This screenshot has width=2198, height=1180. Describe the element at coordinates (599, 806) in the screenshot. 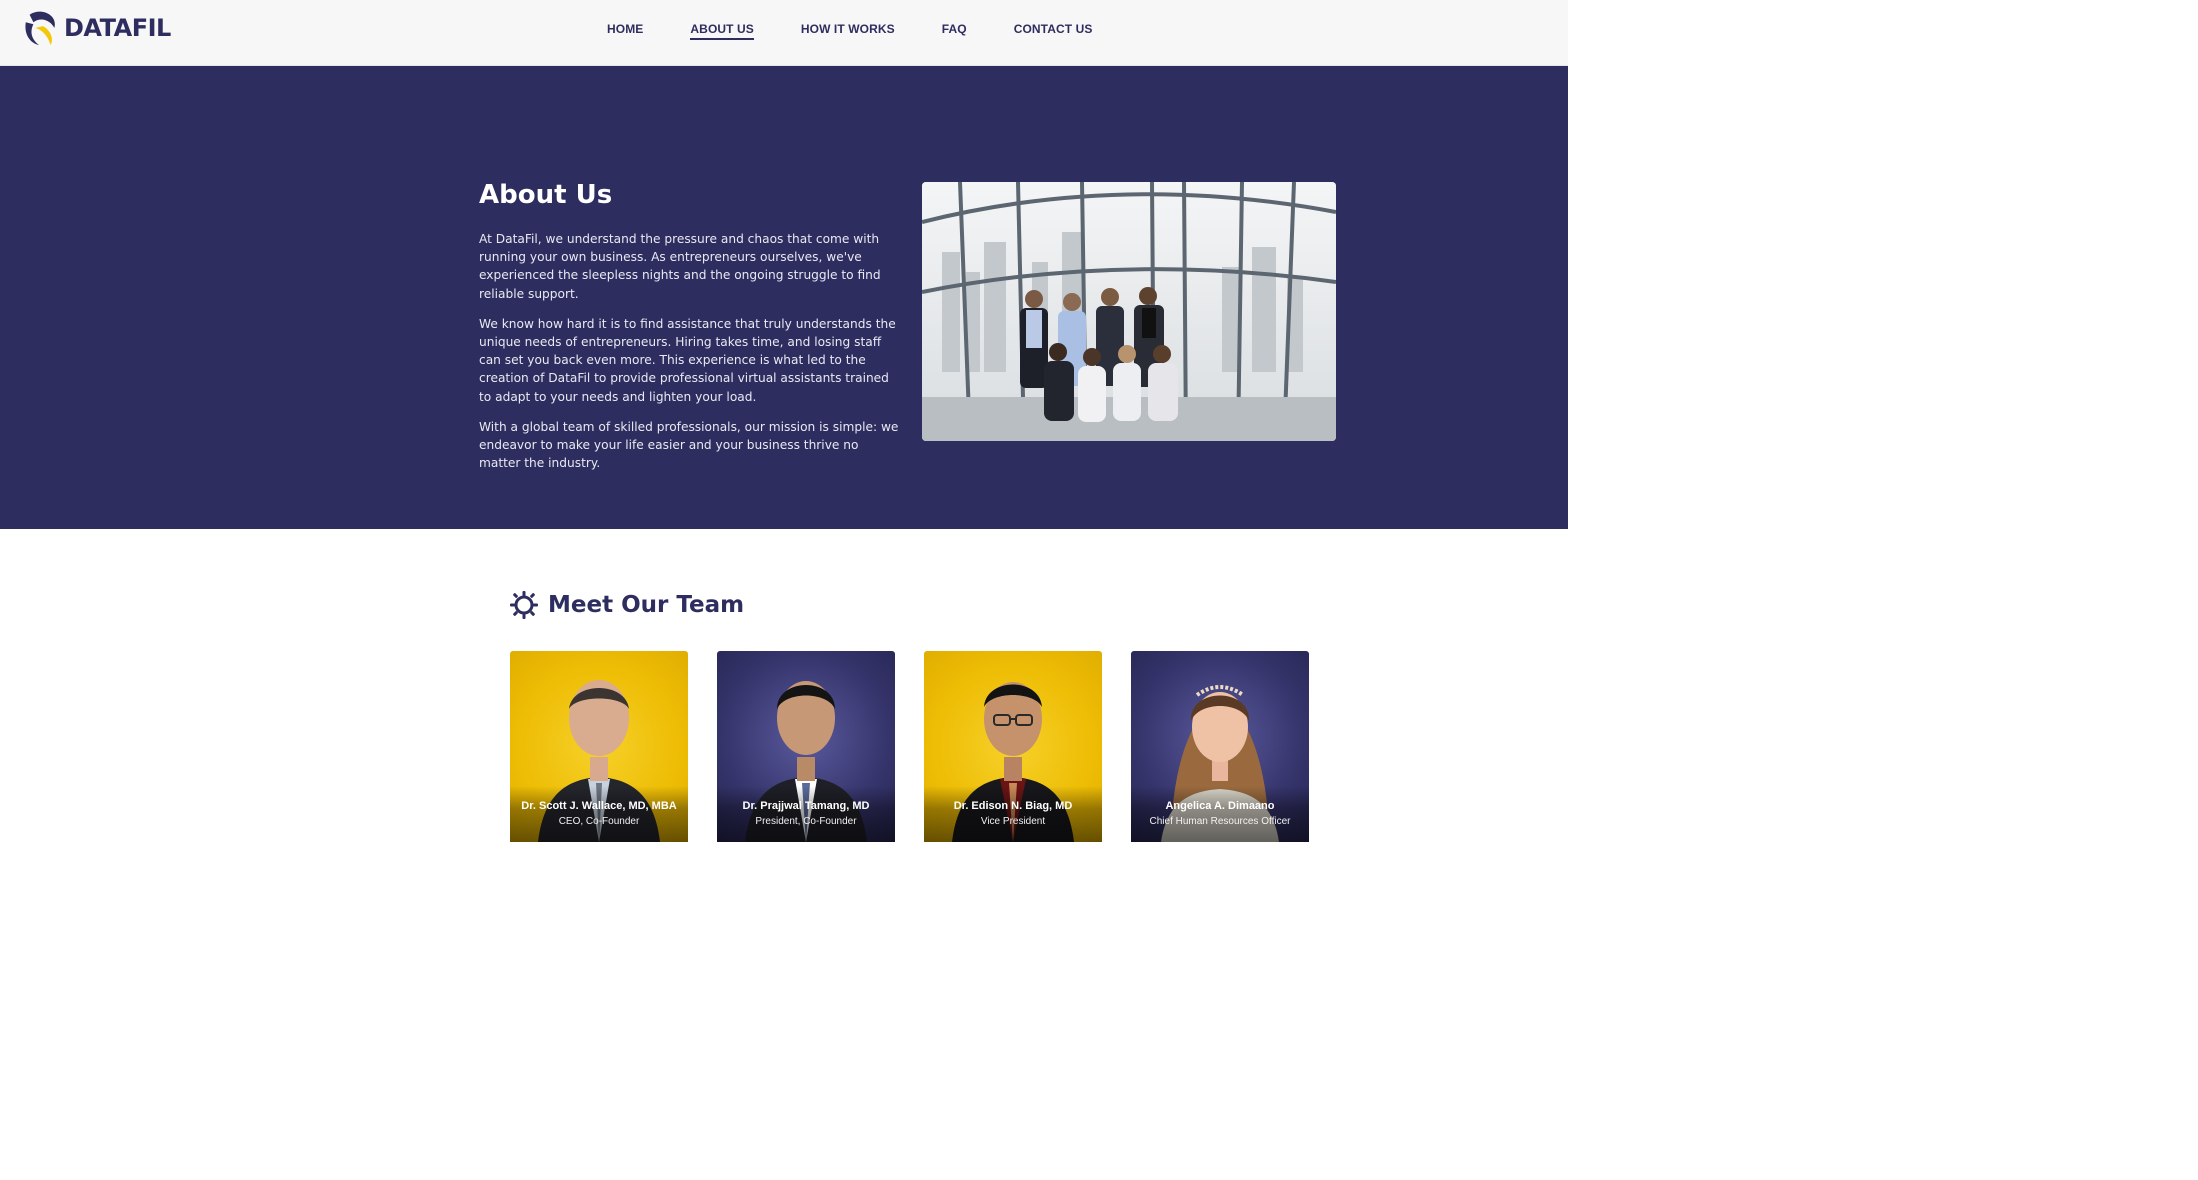

I see `member-name: Dr. Scott J. Wallace, MD, MBA` at that location.